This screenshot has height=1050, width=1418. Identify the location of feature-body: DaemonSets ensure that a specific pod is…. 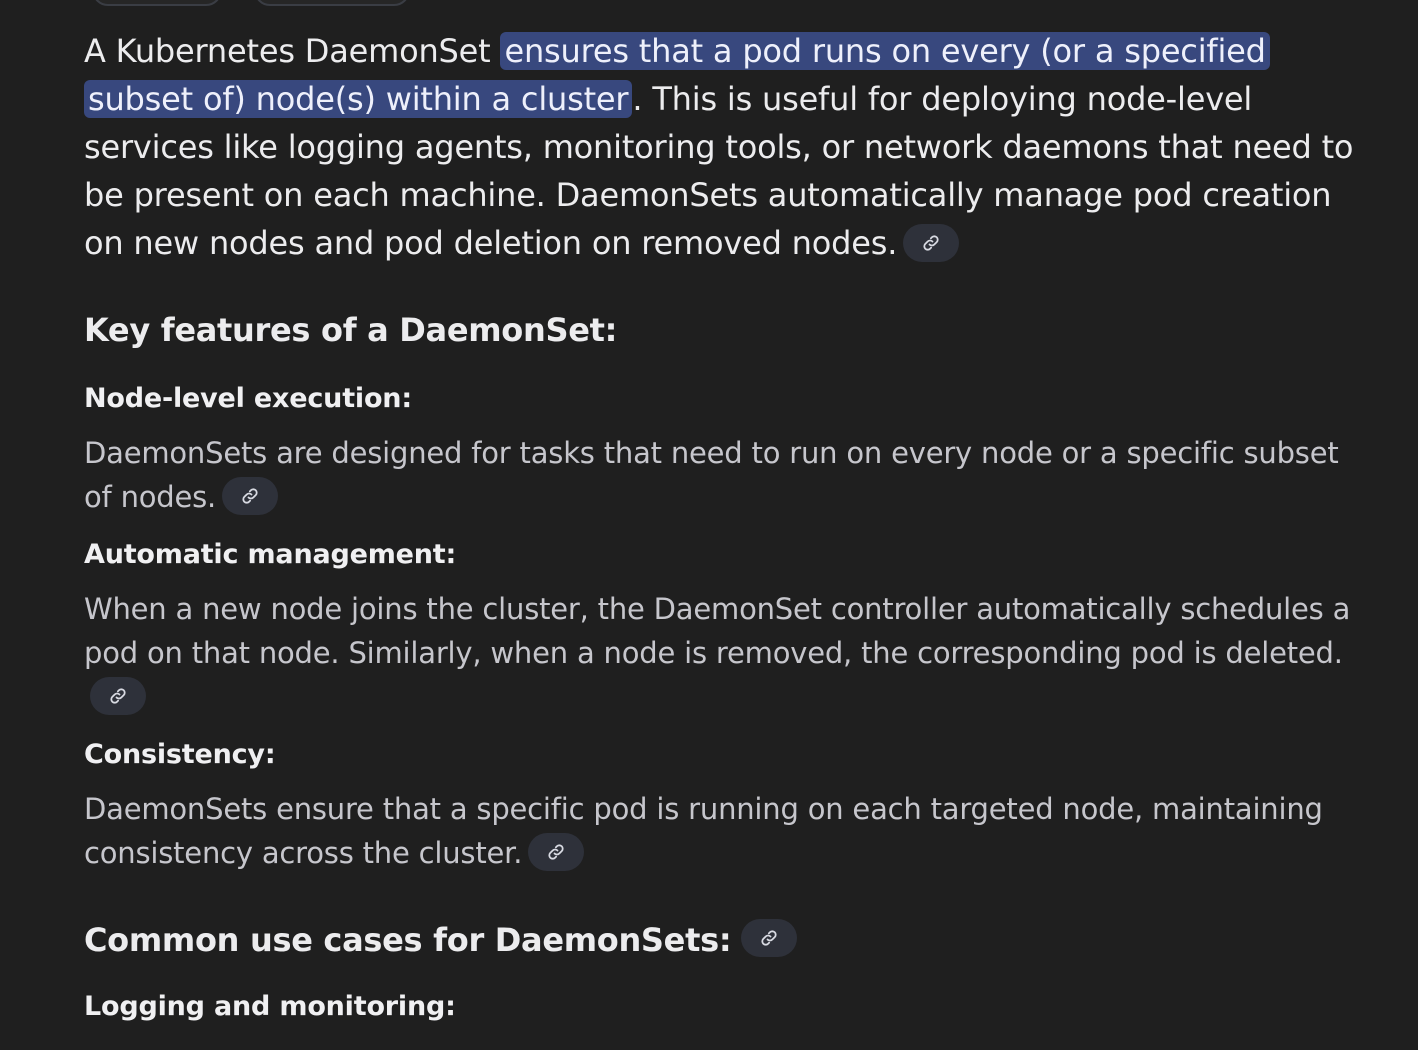
(729, 831).